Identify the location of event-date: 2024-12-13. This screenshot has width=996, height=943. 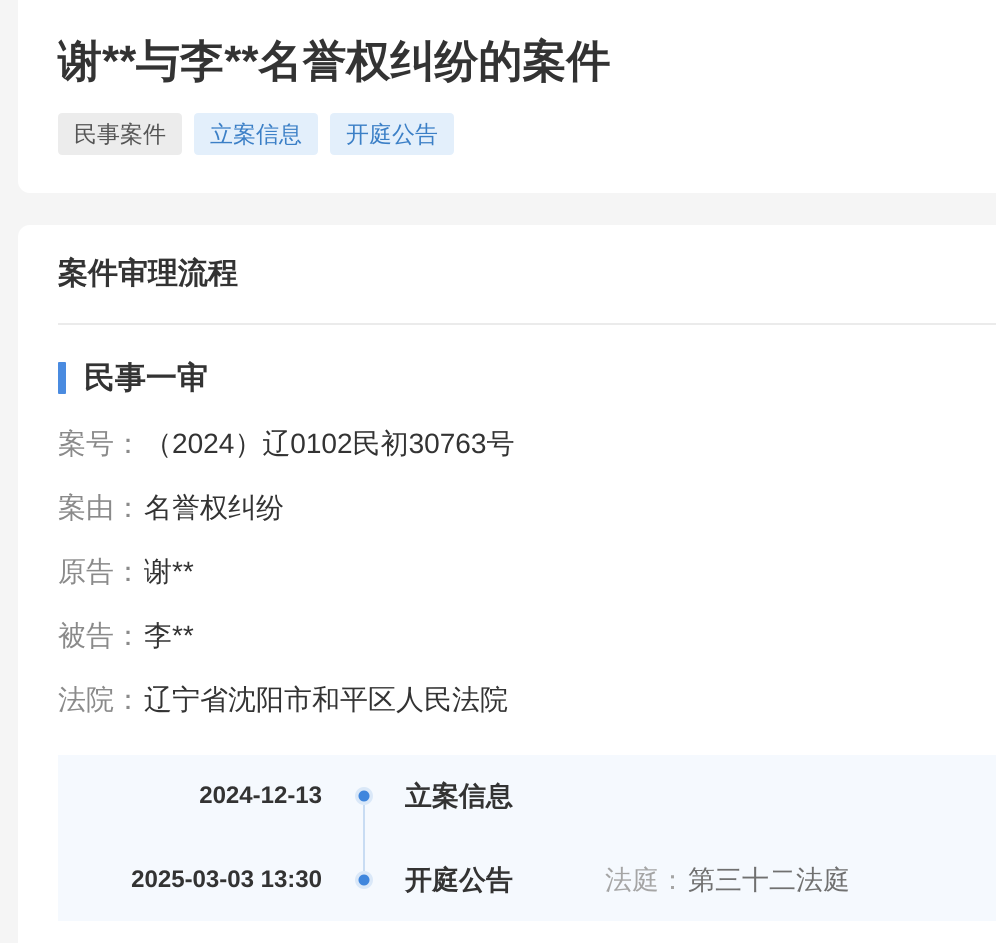
(260, 796).